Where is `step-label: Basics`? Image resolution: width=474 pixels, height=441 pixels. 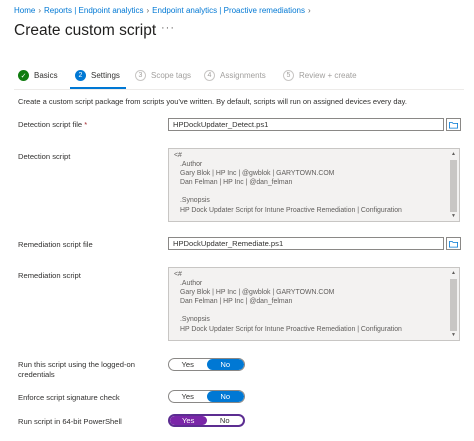
step-label: Basics is located at coordinates (46, 75).